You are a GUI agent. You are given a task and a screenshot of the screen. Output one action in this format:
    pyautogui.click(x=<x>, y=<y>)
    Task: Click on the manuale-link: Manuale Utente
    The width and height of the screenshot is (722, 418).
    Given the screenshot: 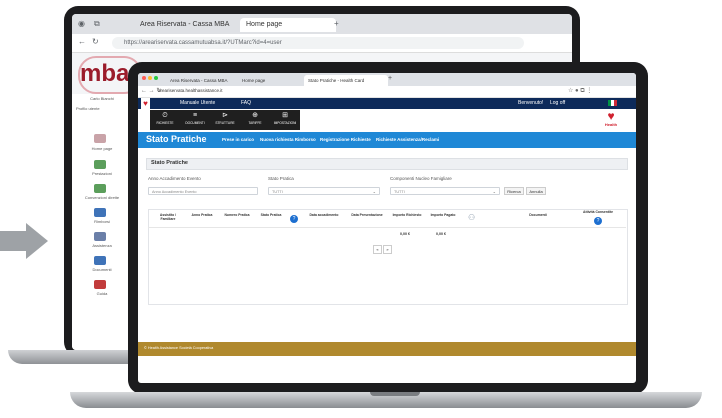 What is the action you would take?
    pyautogui.click(x=197, y=103)
    